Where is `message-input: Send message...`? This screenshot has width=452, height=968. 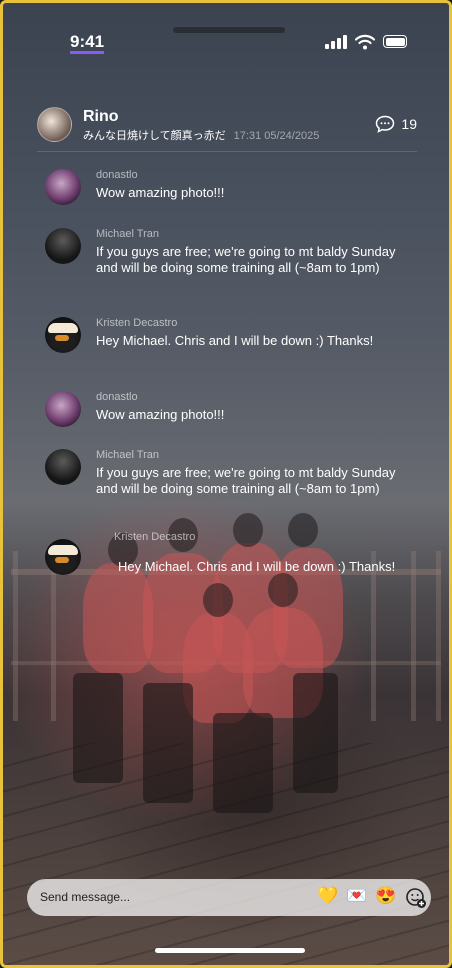 message-input: Send message... is located at coordinates (85, 897).